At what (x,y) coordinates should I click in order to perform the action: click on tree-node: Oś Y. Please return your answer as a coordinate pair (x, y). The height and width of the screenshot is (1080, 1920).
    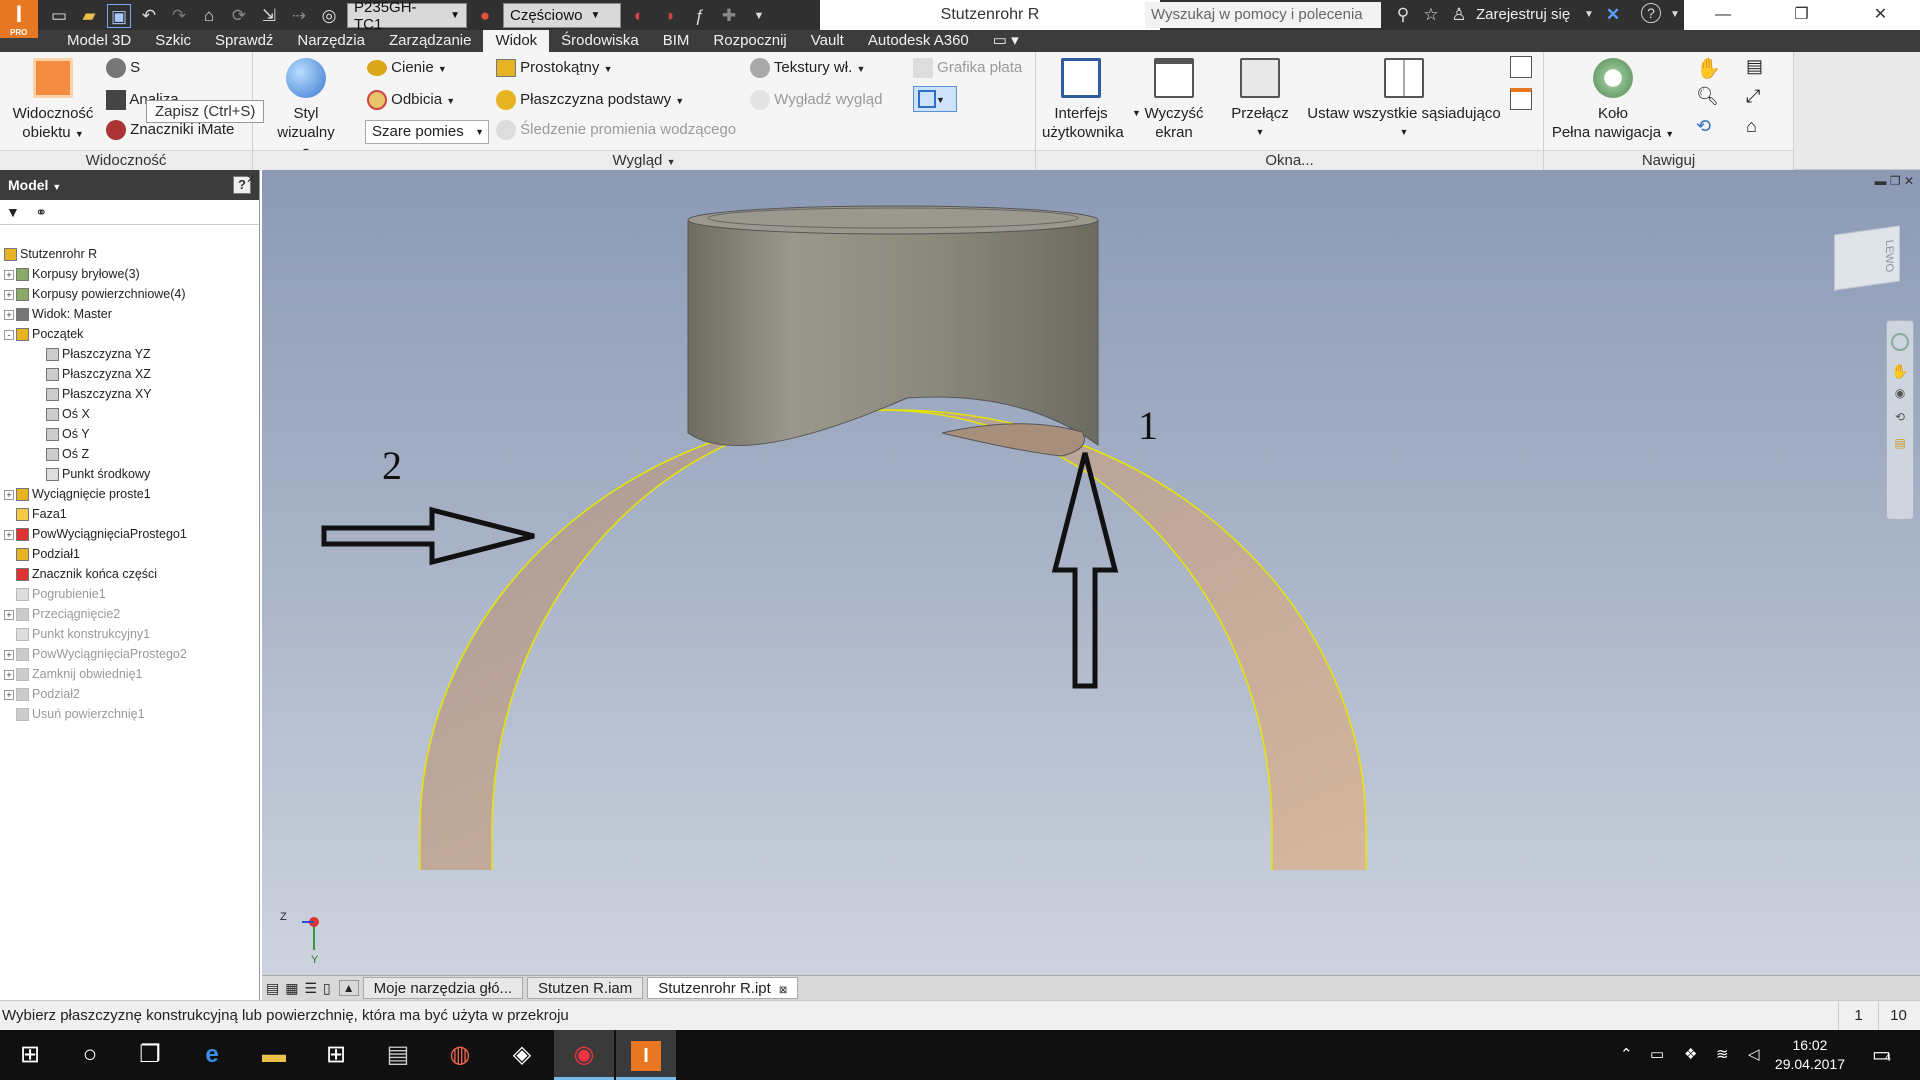
    Looking at the image, I should click on (130, 434).